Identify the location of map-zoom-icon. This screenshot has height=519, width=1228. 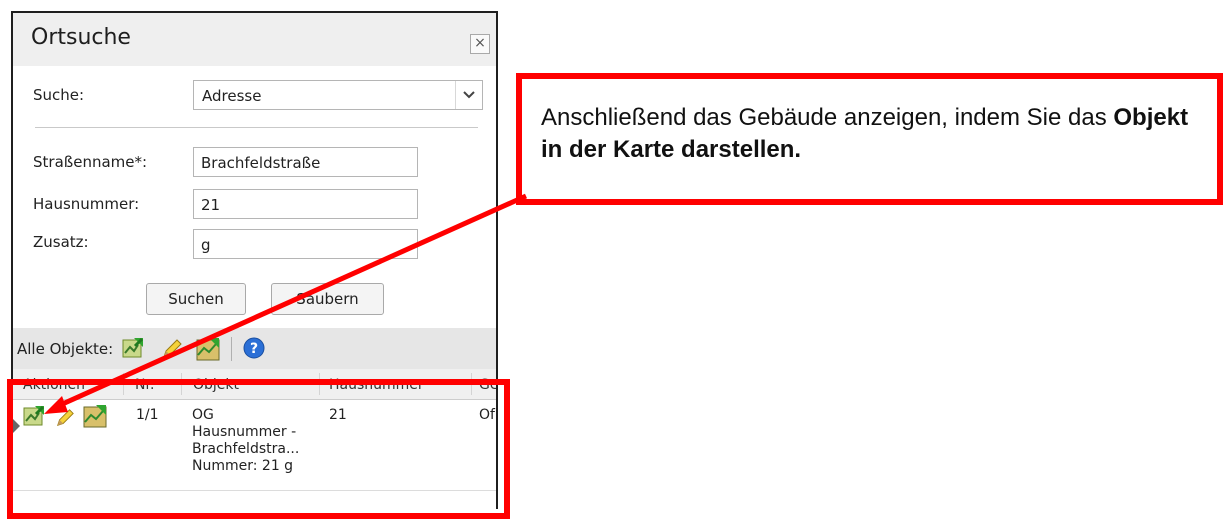
(133, 350).